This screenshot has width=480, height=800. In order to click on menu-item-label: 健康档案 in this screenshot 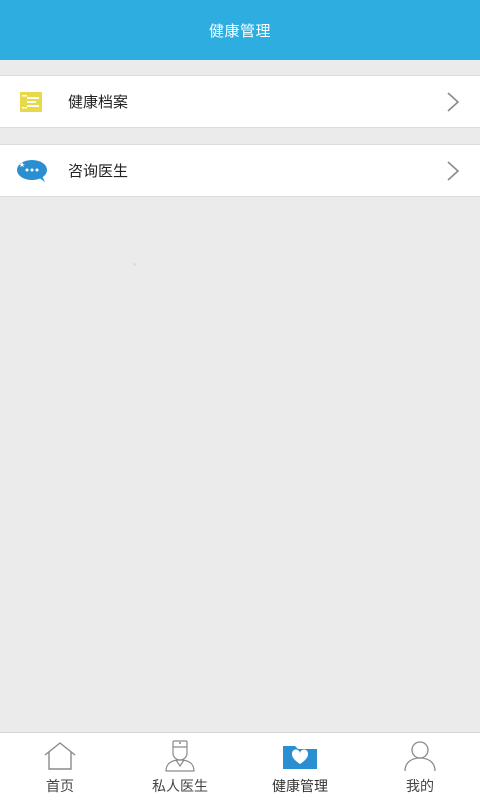, I will do `click(98, 102)`.